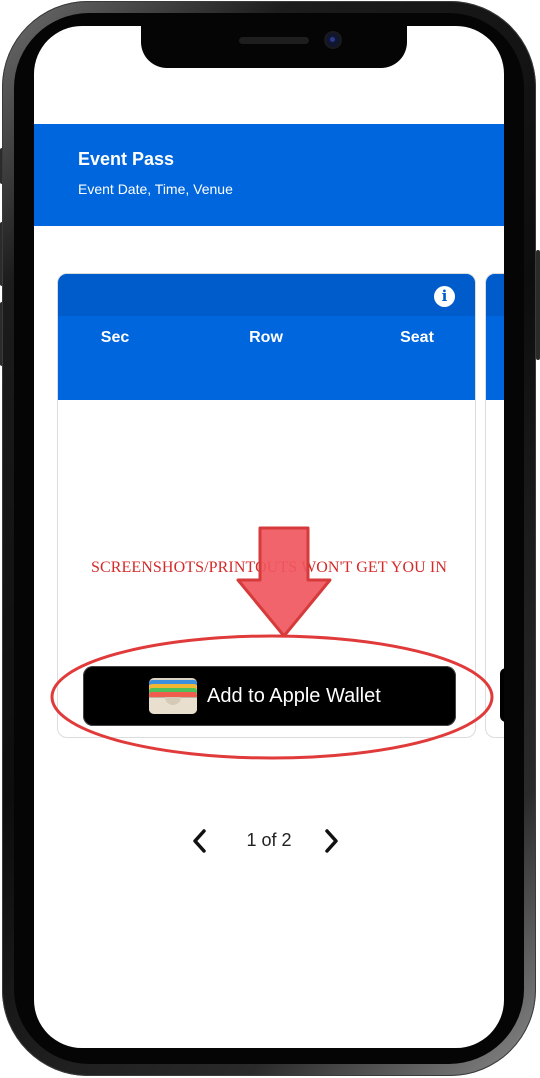  What do you see at coordinates (538, 305) in the screenshot?
I see `power-button` at bounding box center [538, 305].